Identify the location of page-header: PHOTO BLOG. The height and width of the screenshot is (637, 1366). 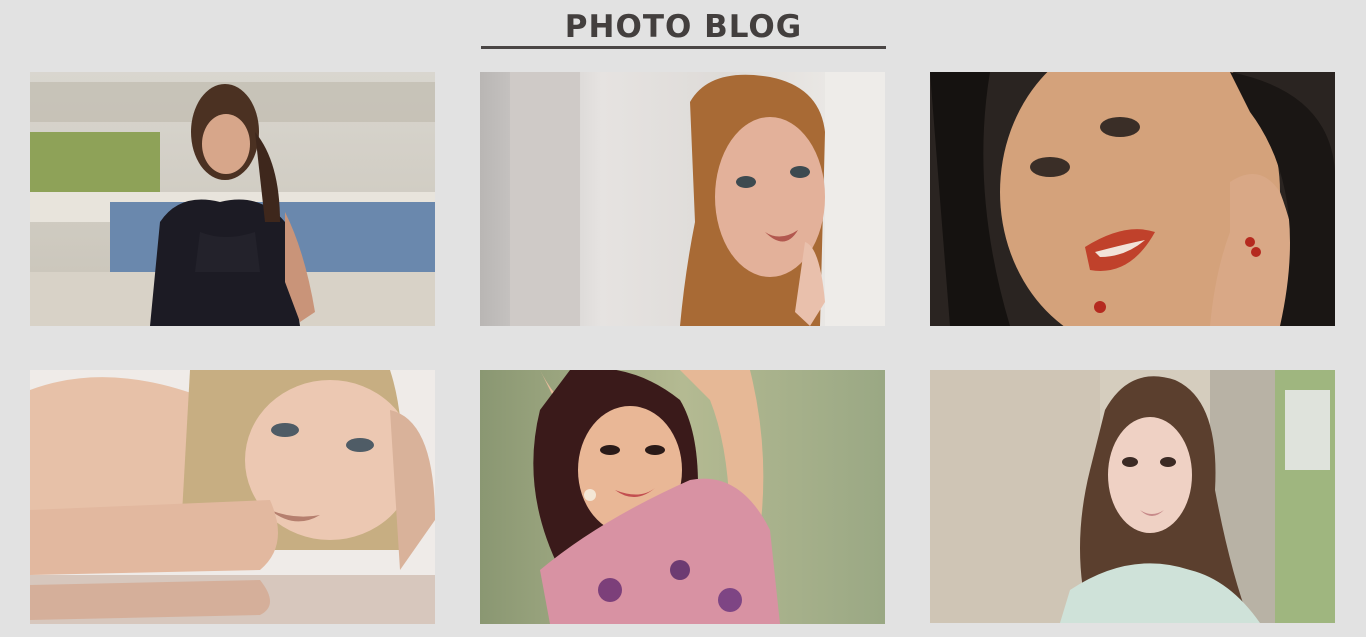
(683, 28).